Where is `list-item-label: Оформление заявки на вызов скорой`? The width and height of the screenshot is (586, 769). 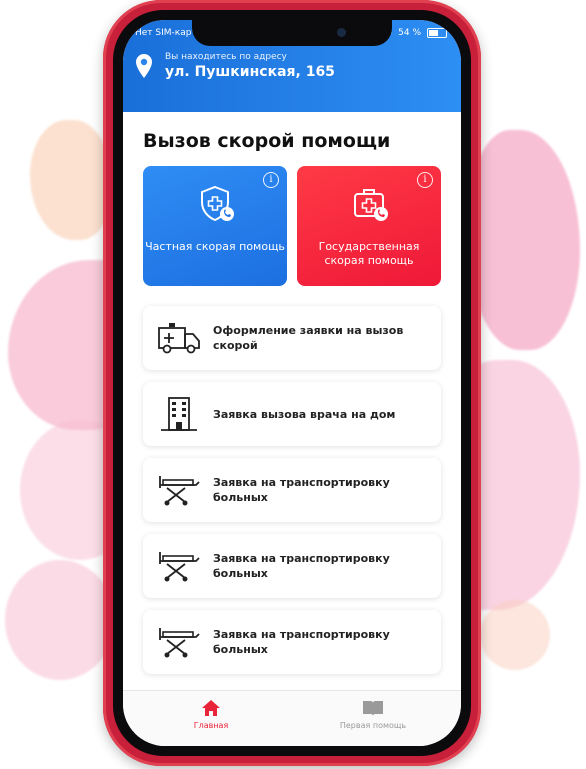 list-item-label: Оформление заявки на вызов скорой is located at coordinates (308, 338).